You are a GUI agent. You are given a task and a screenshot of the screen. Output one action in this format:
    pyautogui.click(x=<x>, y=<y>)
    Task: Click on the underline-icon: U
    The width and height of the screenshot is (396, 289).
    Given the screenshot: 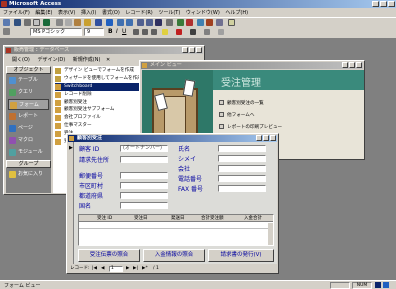 What is the action you would take?
    pyautogui.click(x=124, y=31)
    